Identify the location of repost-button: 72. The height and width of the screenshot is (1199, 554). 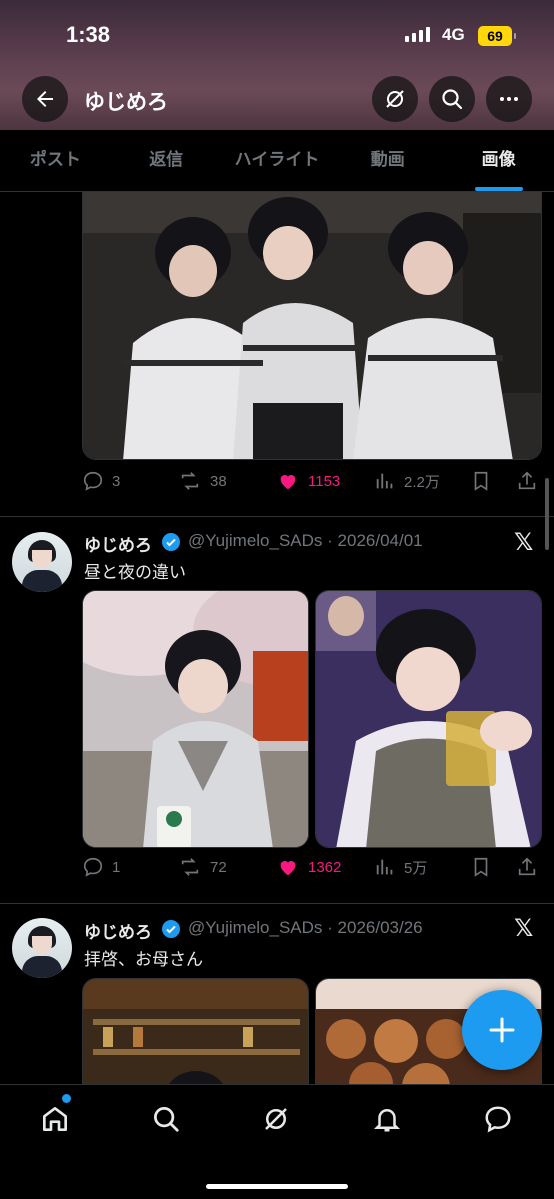
(202, 867).